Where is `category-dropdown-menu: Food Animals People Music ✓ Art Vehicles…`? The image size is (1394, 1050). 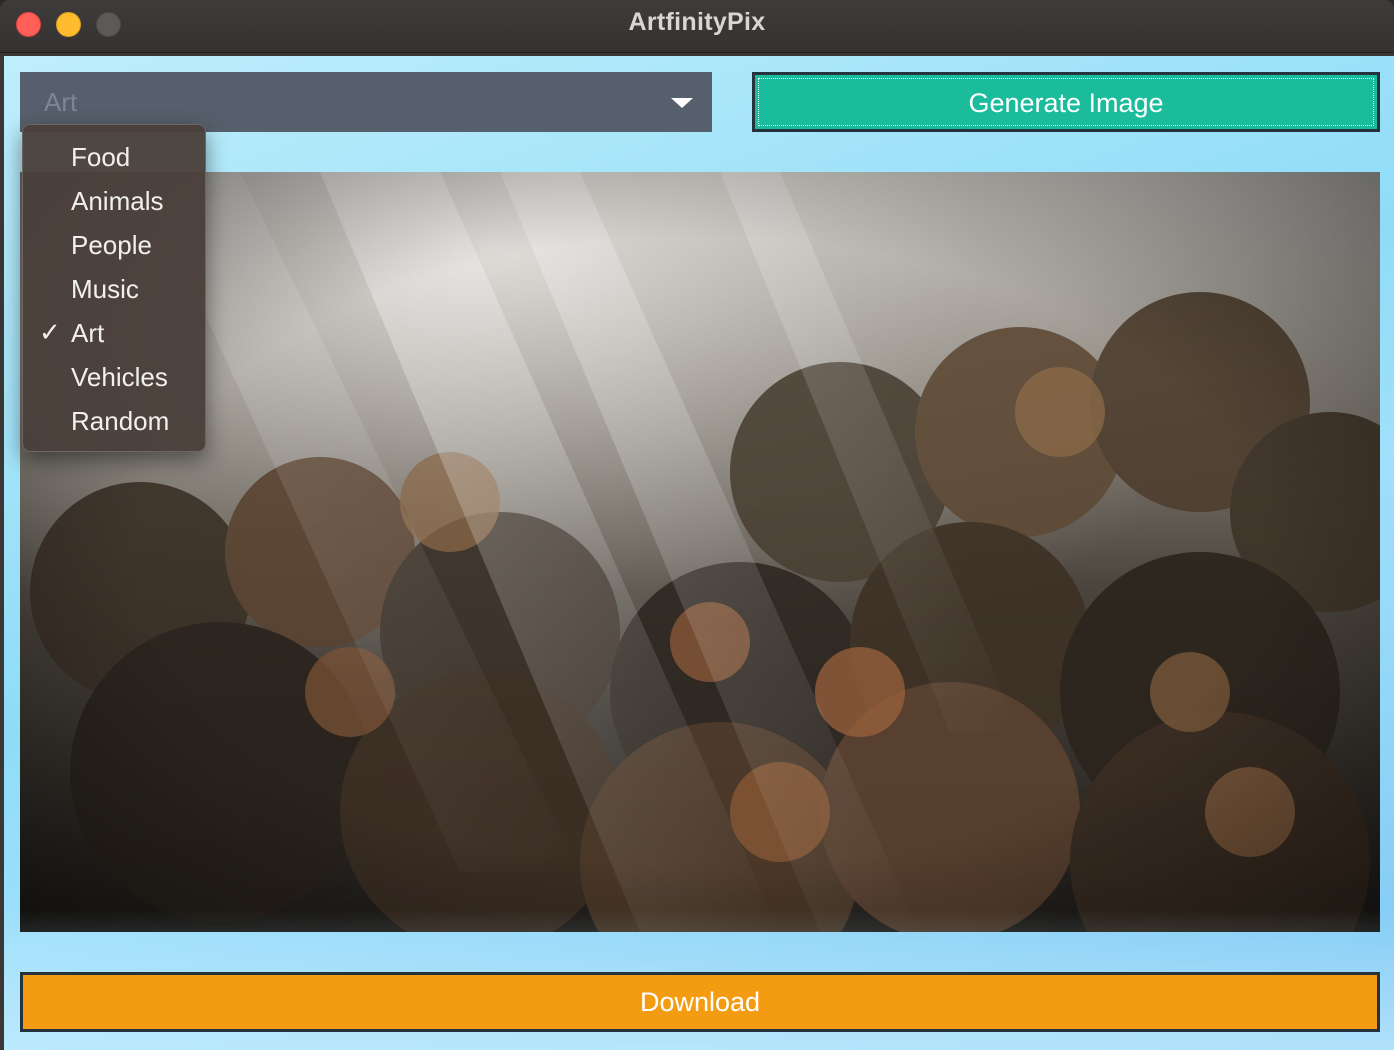 category-dropdown-menu: Food Animals People Music ✓ Art Vehicles… is located at coordinates (114, 288).